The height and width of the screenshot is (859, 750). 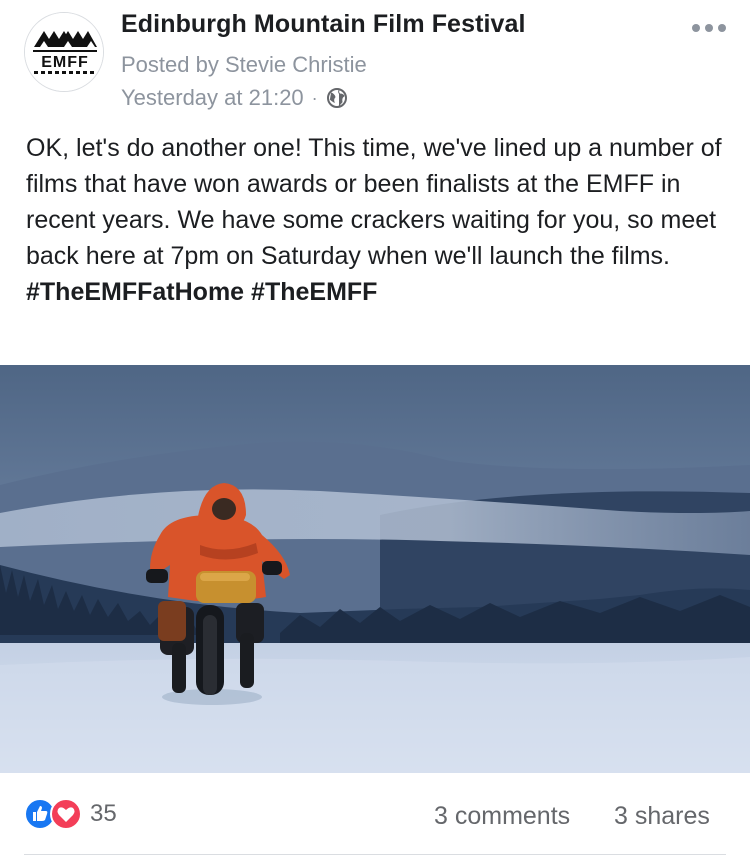 What do you see at coordinates (65, 62) in the screenshot?
I see `svg-text: EMFF` at bounding box center [65, 62].